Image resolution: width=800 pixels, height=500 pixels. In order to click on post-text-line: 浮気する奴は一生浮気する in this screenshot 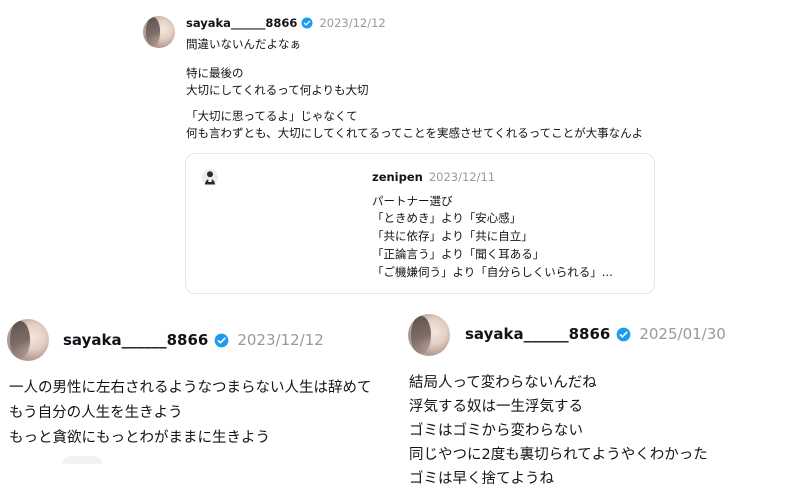, I will do `click(496, 407)`.